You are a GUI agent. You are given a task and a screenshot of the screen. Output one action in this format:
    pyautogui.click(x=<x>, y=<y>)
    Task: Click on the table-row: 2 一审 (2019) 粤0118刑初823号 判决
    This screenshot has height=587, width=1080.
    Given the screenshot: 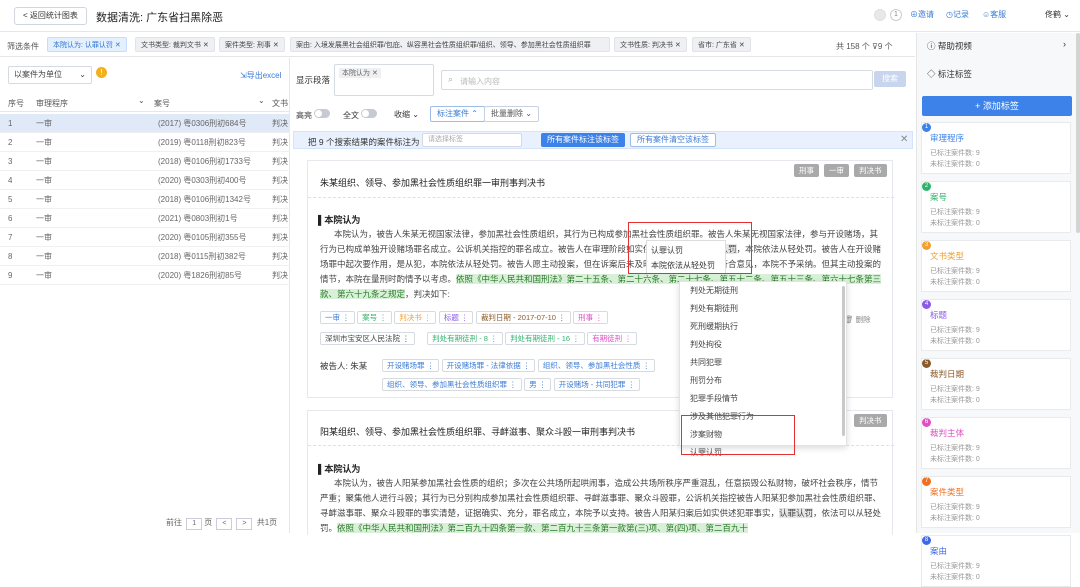 What is the action you would take?
    pyautogui.click(x=145, y=142)
    